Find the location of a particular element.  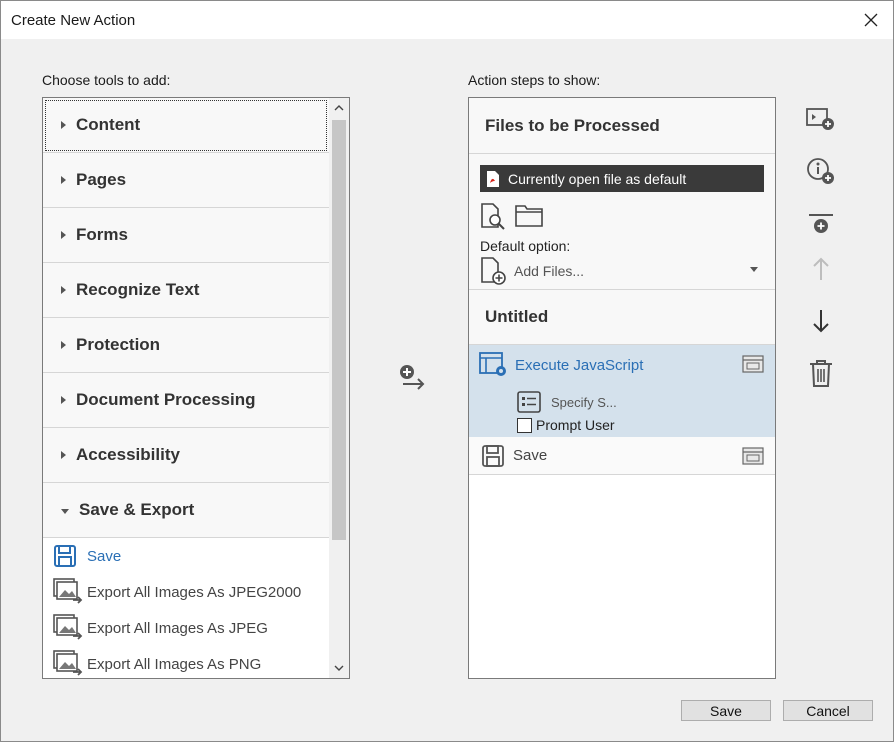

folder-icon is located at coordinates (529, 216).